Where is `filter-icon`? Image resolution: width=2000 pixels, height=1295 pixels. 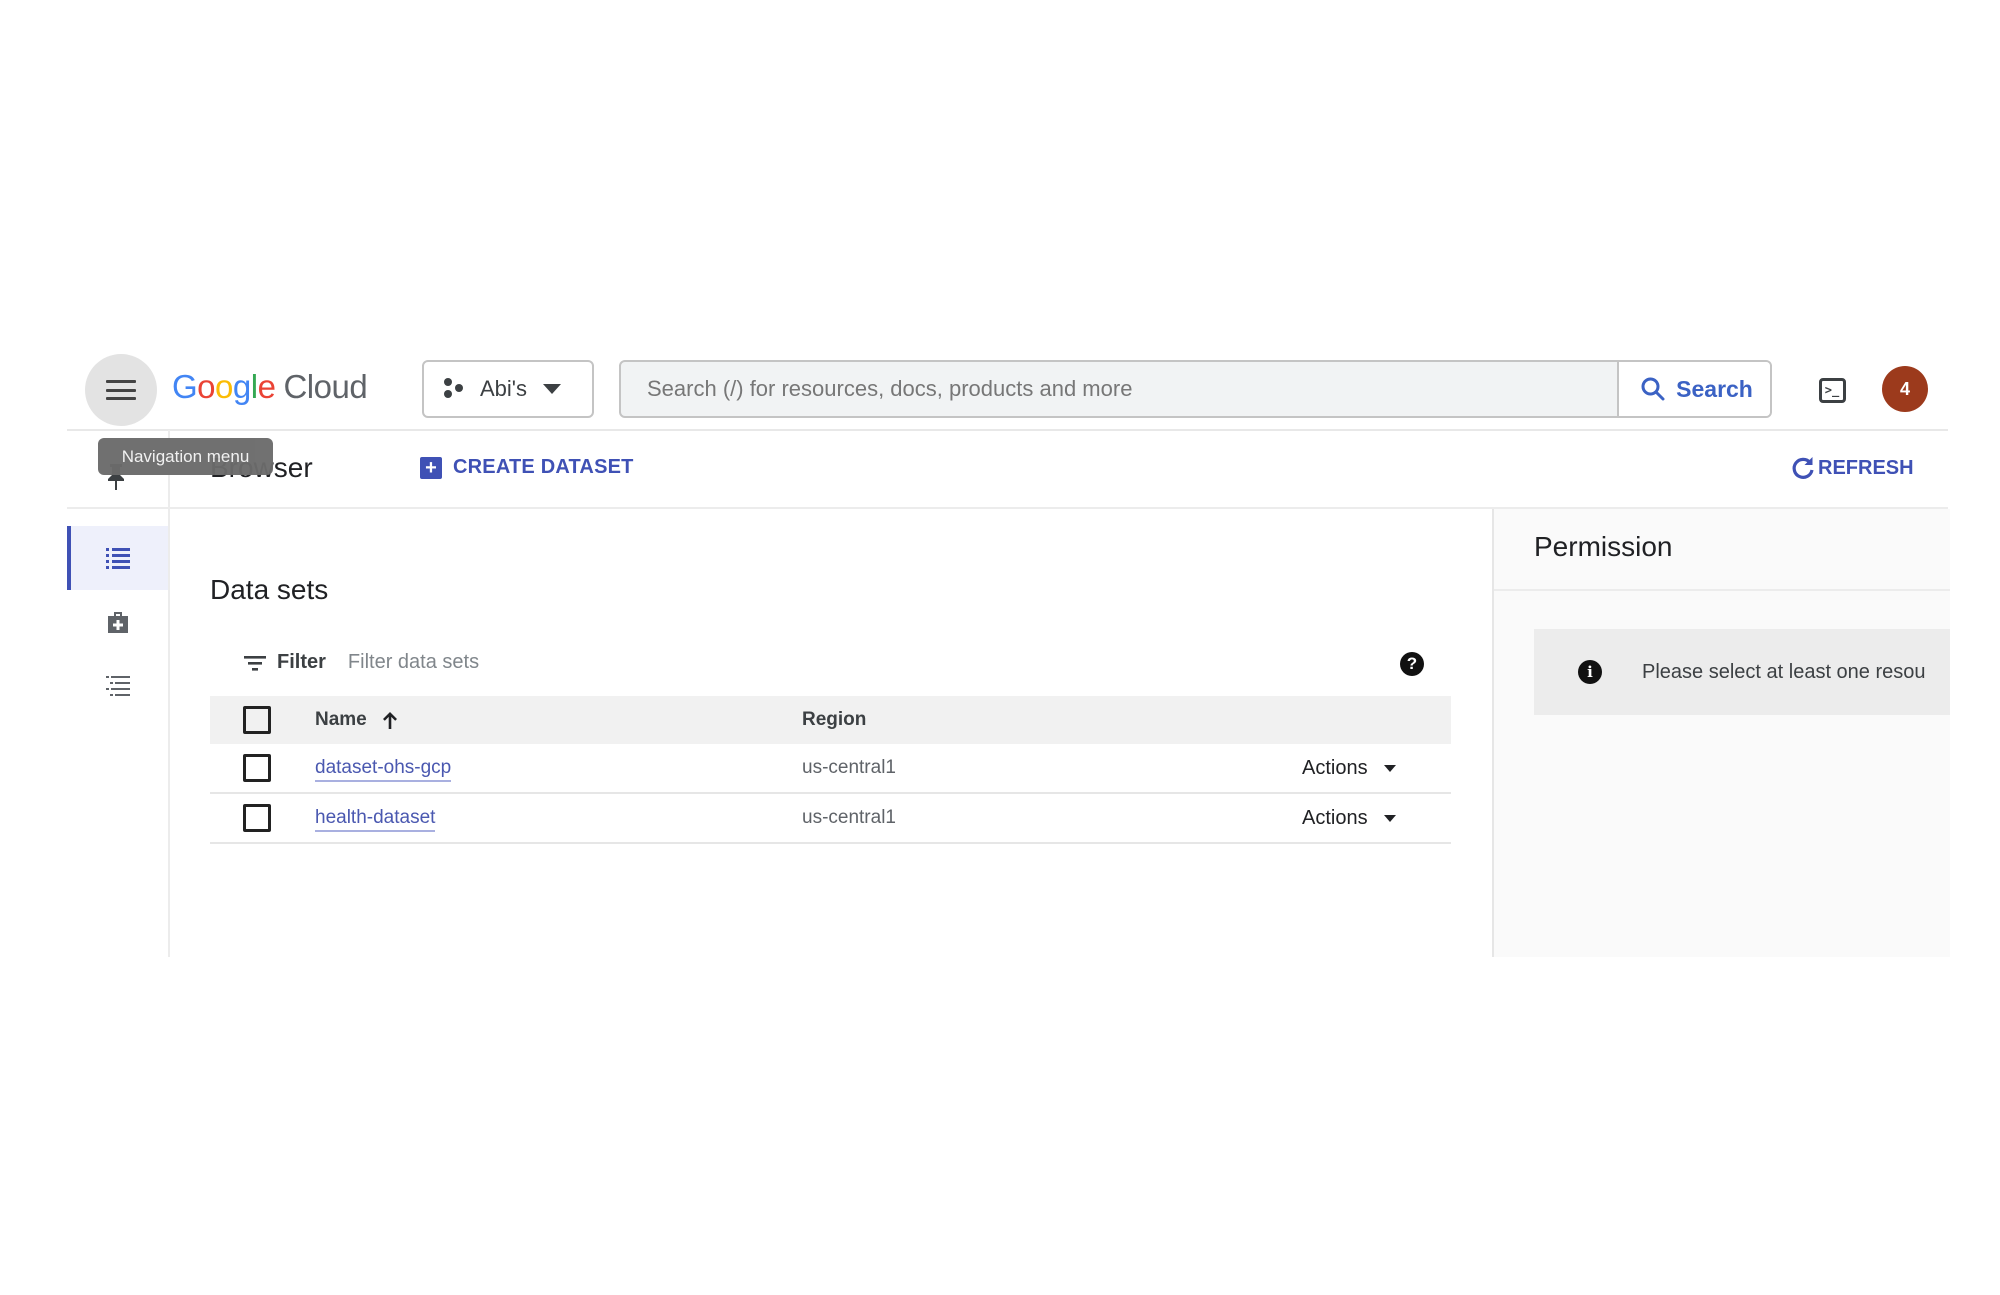
filter-icon is located at coordinates (255, 663).